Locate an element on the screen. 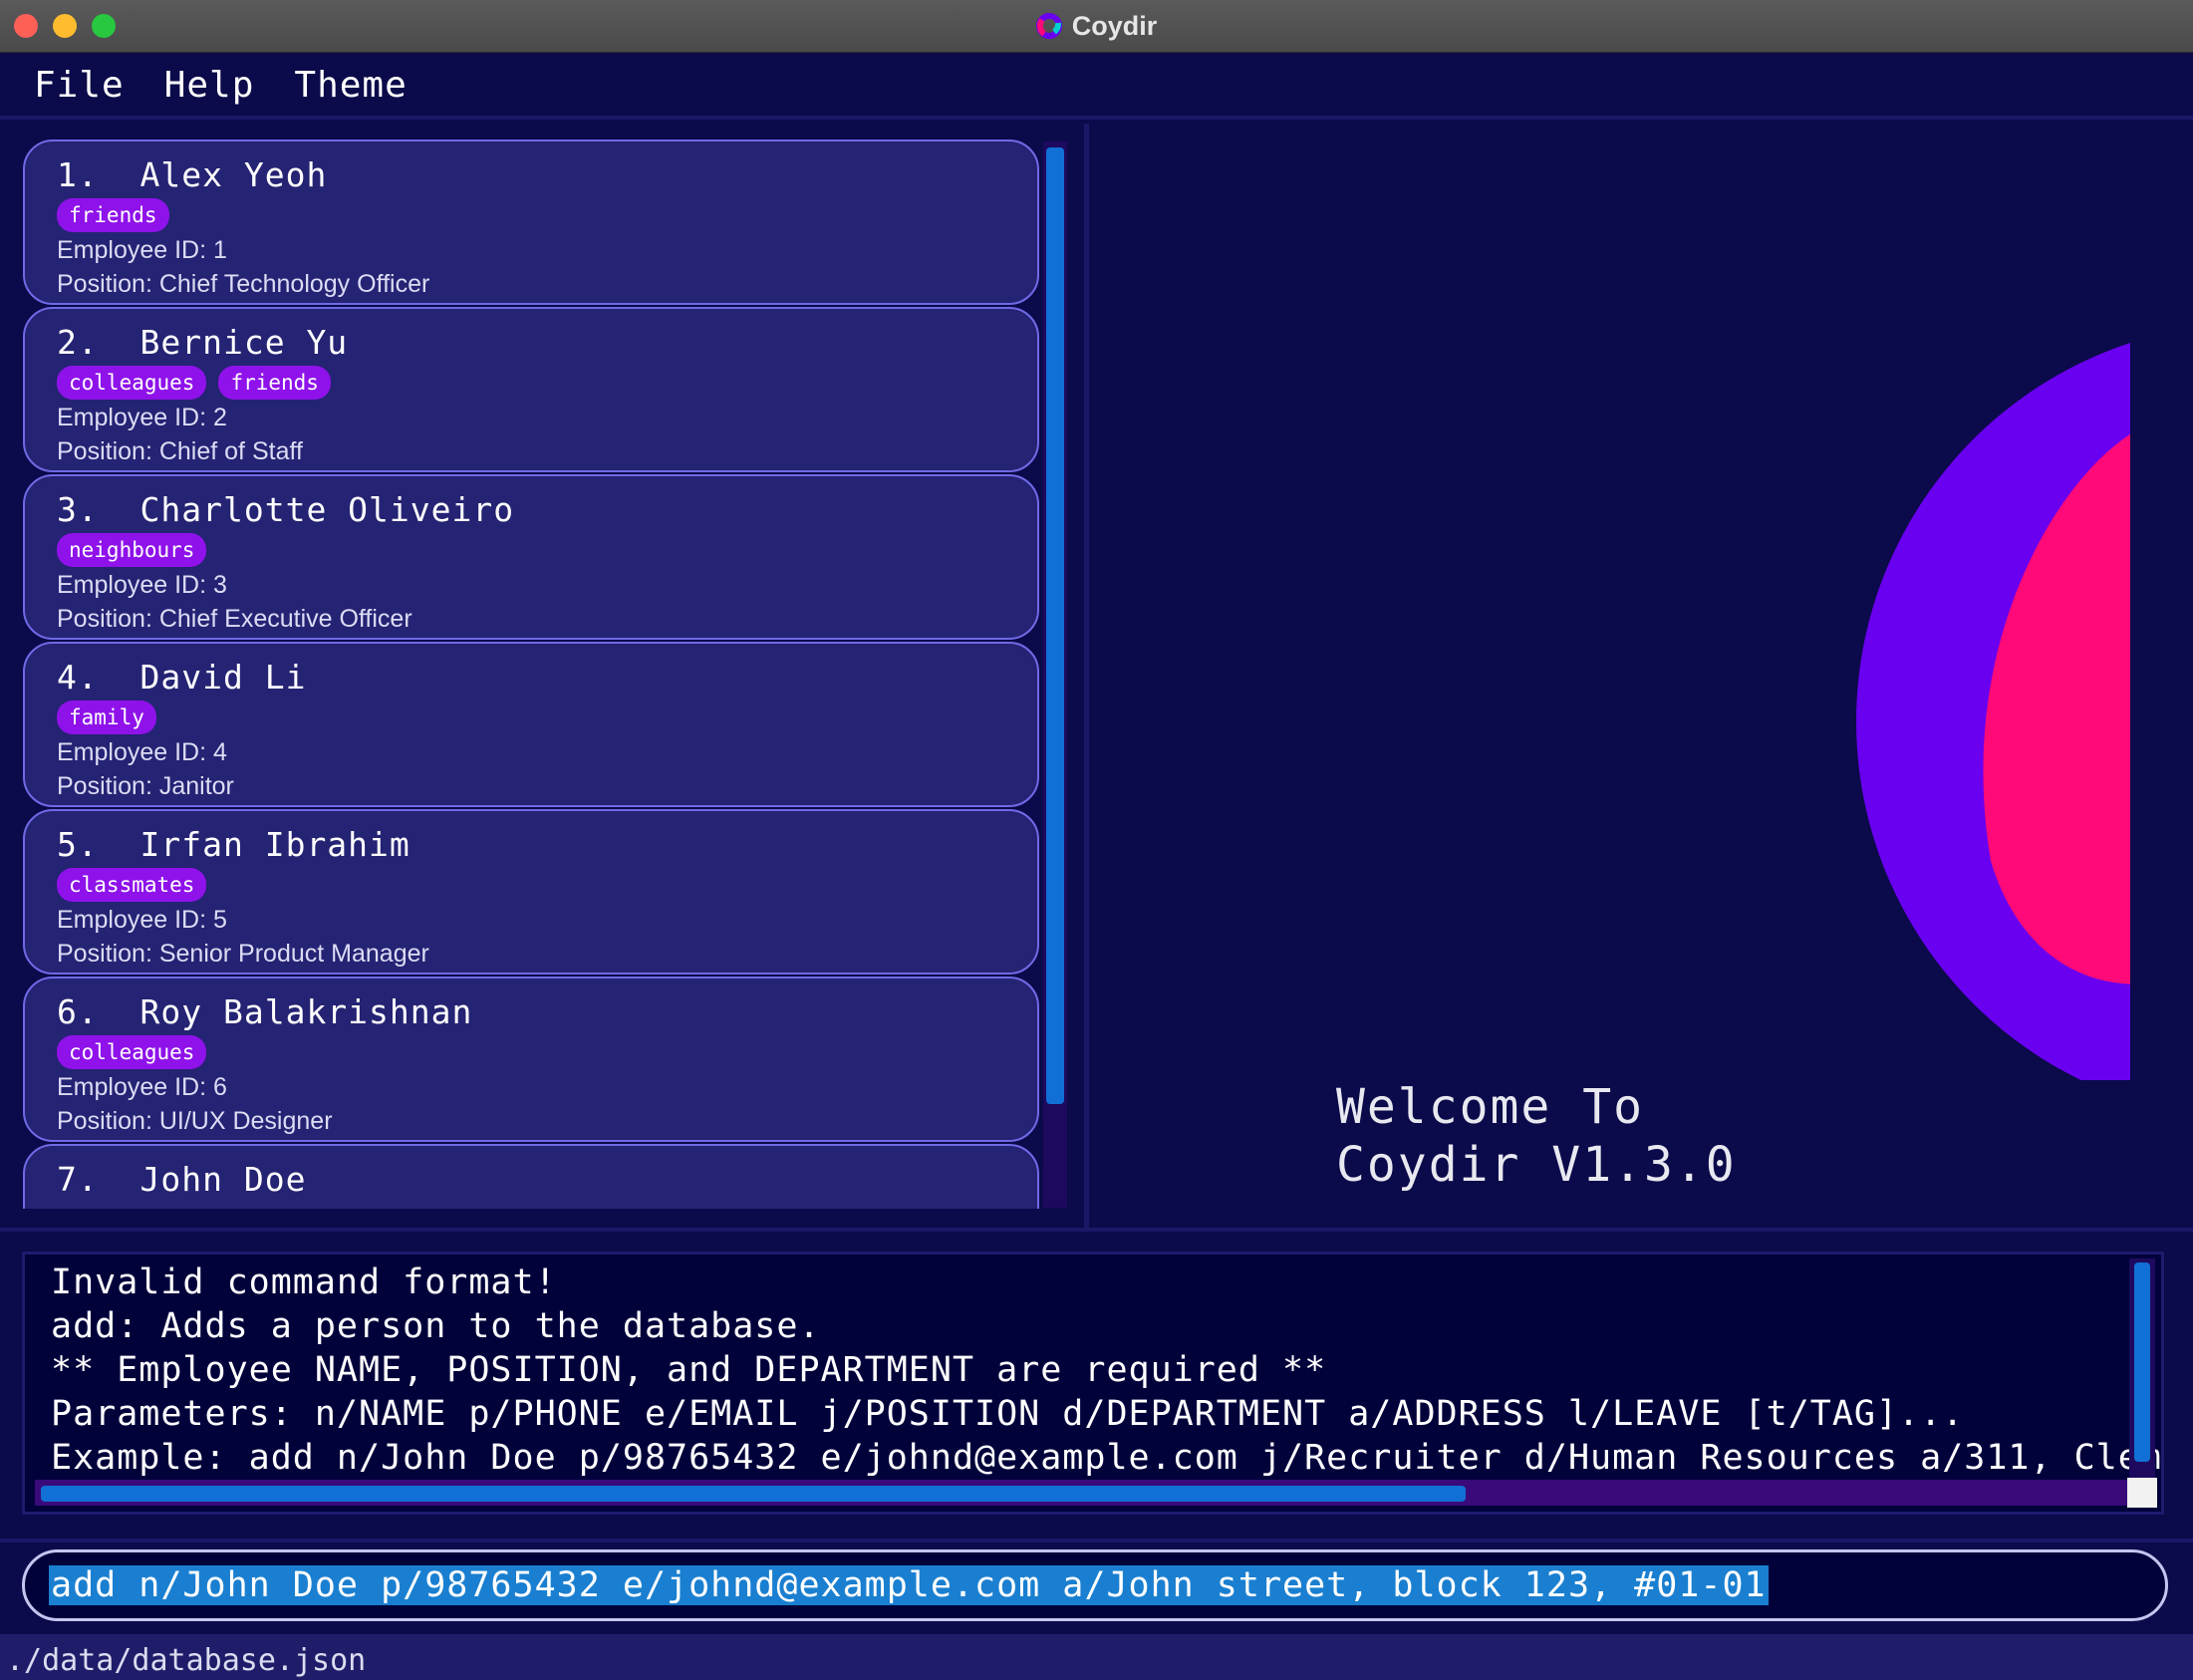 Image resolution: width=2193 pixels, height=1680 pixels. result-horizontal-scrollbar is located at coordinates (1086, 1493).